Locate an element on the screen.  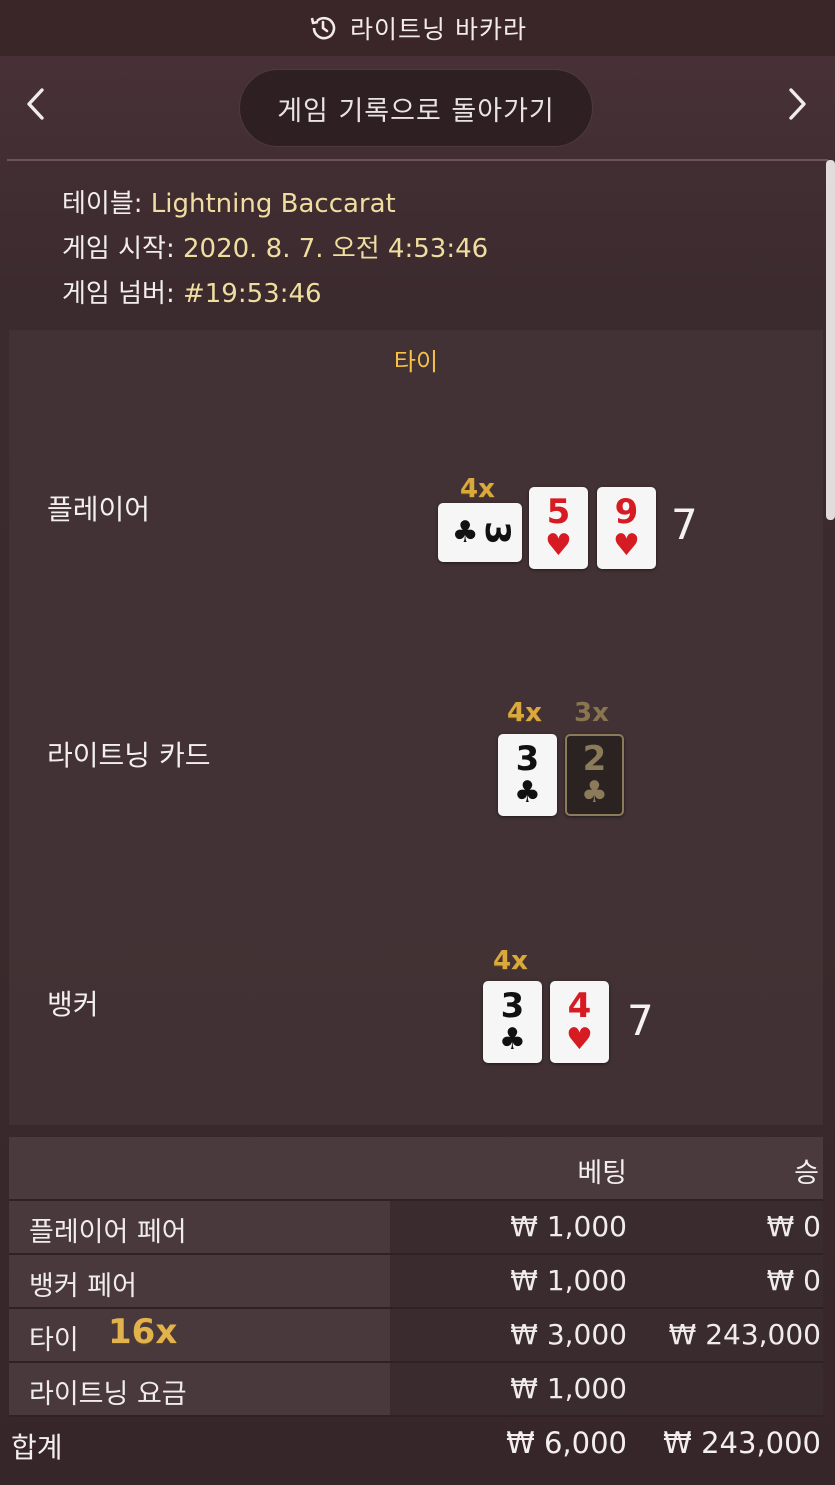
chevron-left-icon is located at coordinates (35, 104).